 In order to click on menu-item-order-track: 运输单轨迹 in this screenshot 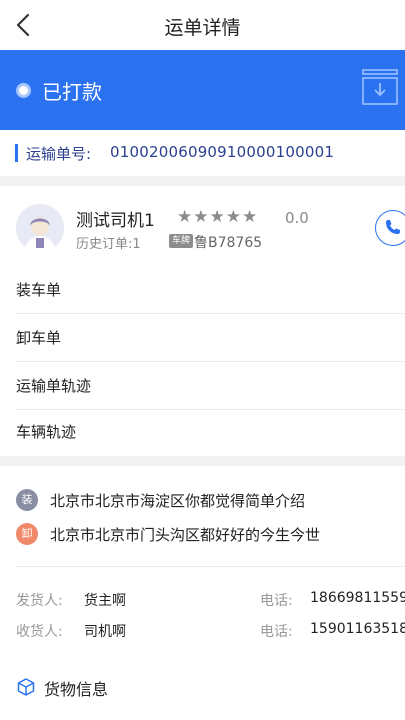, I will do `click(210, 386)`.